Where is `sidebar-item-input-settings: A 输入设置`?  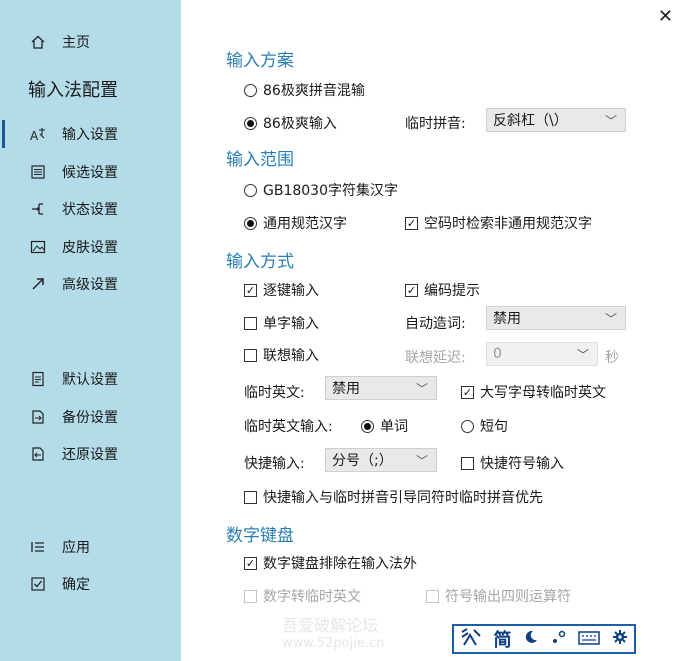 sidebar-item-input-settings: A 输入设置 is located at coordinates (73, 134).